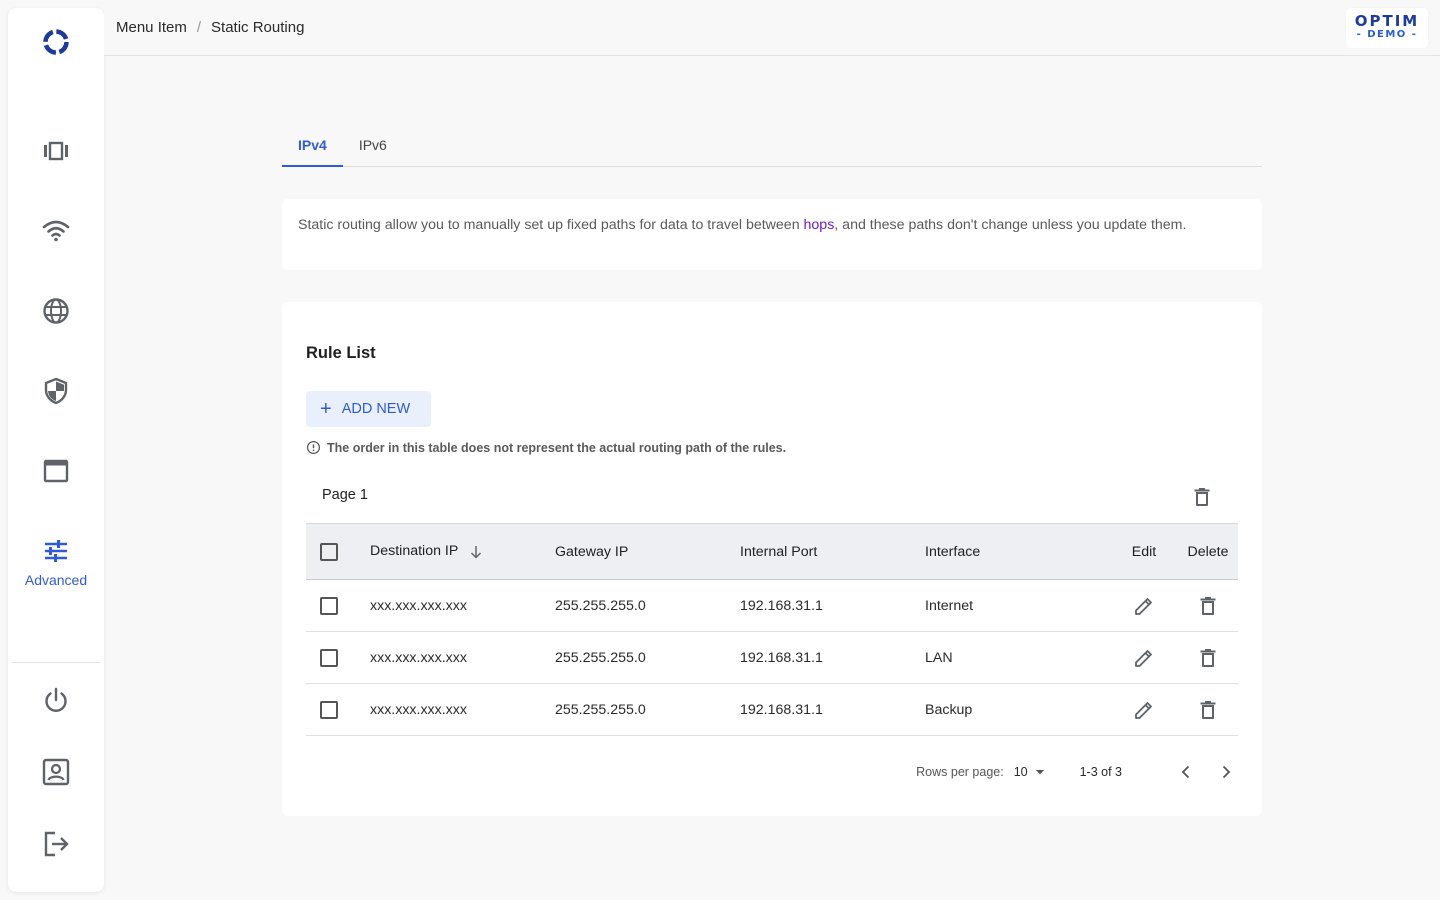 Image resolution: width=1440 pixels, height=900 pixels. I want to click on shield-icon, so click(56, 391).